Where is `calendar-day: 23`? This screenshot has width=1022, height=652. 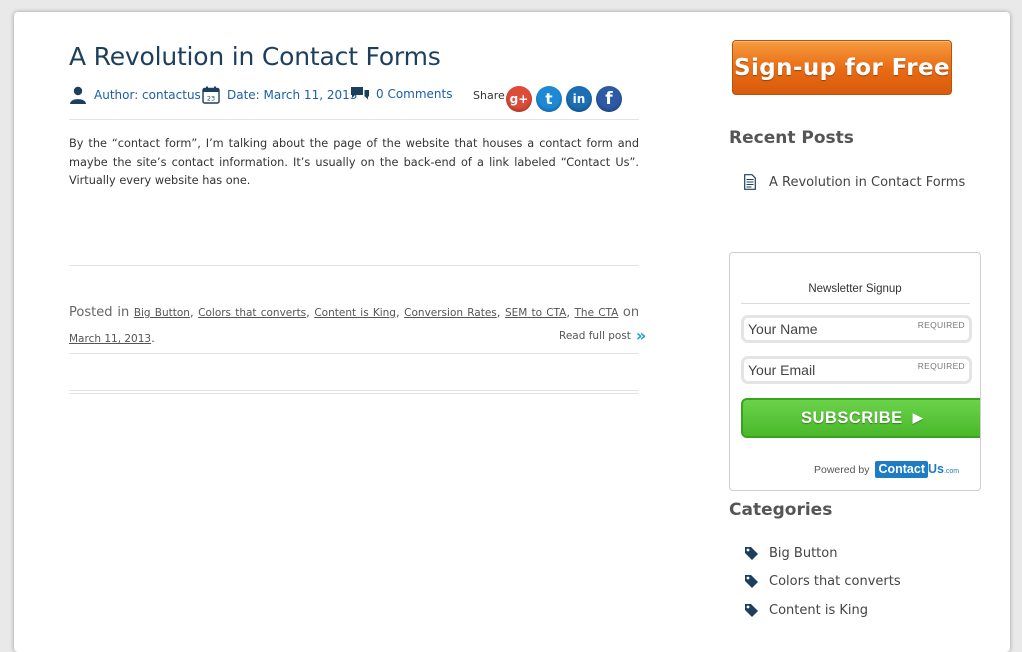
calendar-day: 23 is located at coordinates (211, 99).